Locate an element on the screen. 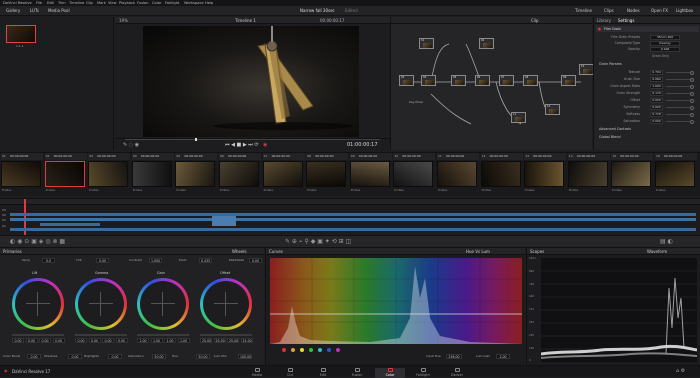  page-tab-edit: Edit is located at coordinates (323, 372).